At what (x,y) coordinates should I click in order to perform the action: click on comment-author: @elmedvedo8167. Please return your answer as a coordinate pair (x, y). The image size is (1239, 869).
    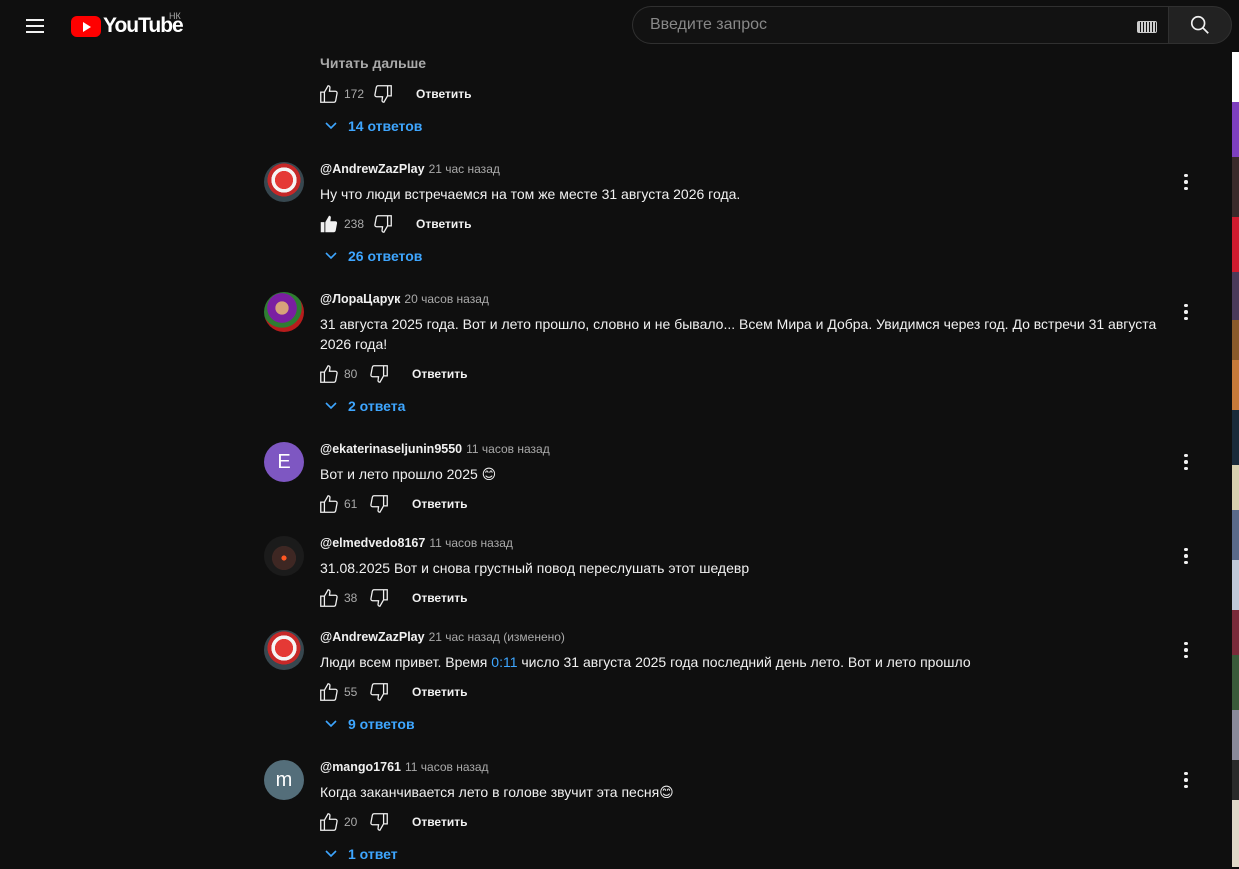
    Looking at the image, I should click on (372, 543).